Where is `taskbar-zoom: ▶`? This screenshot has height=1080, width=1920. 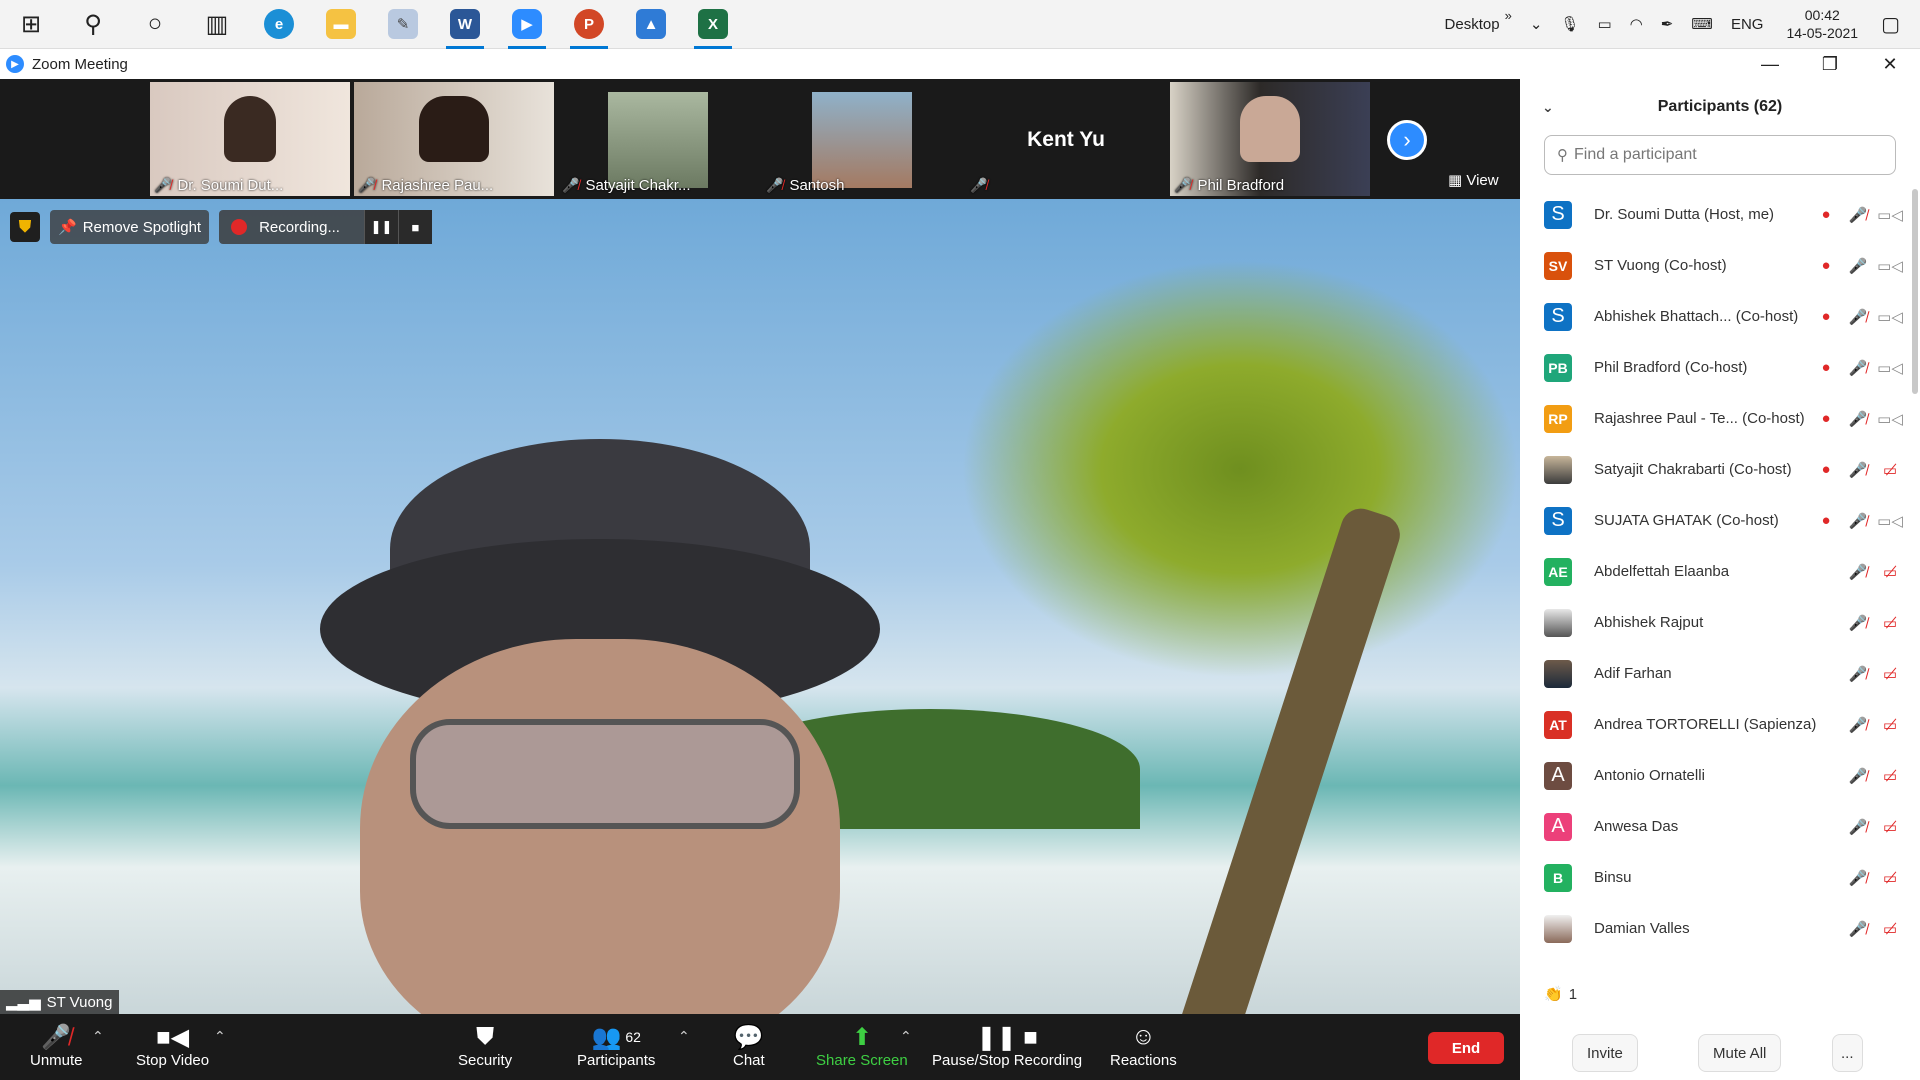 taskbar-zoom: ▶ is located at coordinates (527, 24).